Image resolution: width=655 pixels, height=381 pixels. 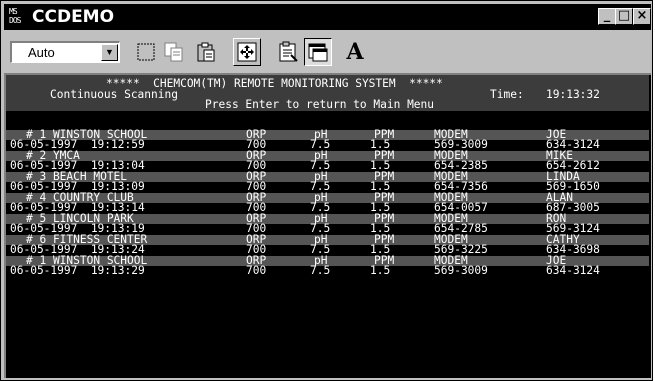 I want to click on font-icon: A, so click(x=355, y=52).